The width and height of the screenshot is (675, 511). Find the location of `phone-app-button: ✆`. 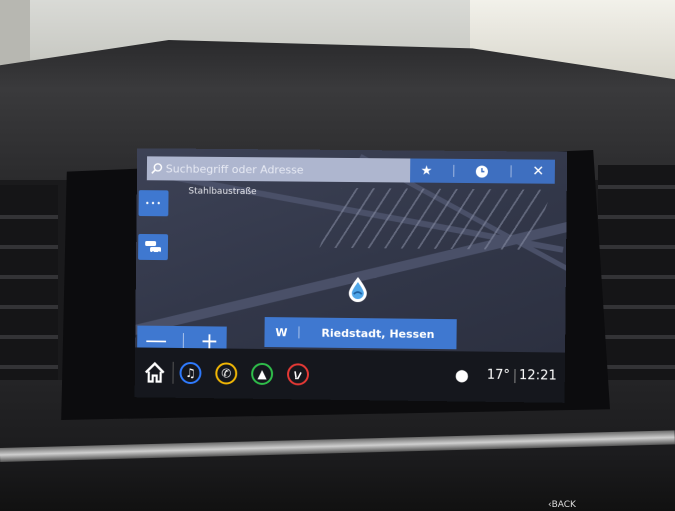

phone-app-button: ✆ is located at coordinates (226, 373).